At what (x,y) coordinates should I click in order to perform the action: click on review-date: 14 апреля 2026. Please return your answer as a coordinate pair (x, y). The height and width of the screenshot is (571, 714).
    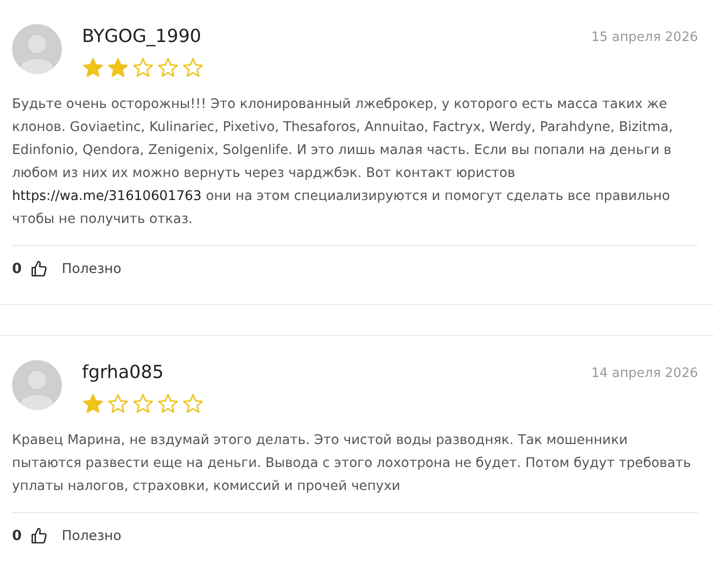
    Looking at the image, I should click on (644, 373).